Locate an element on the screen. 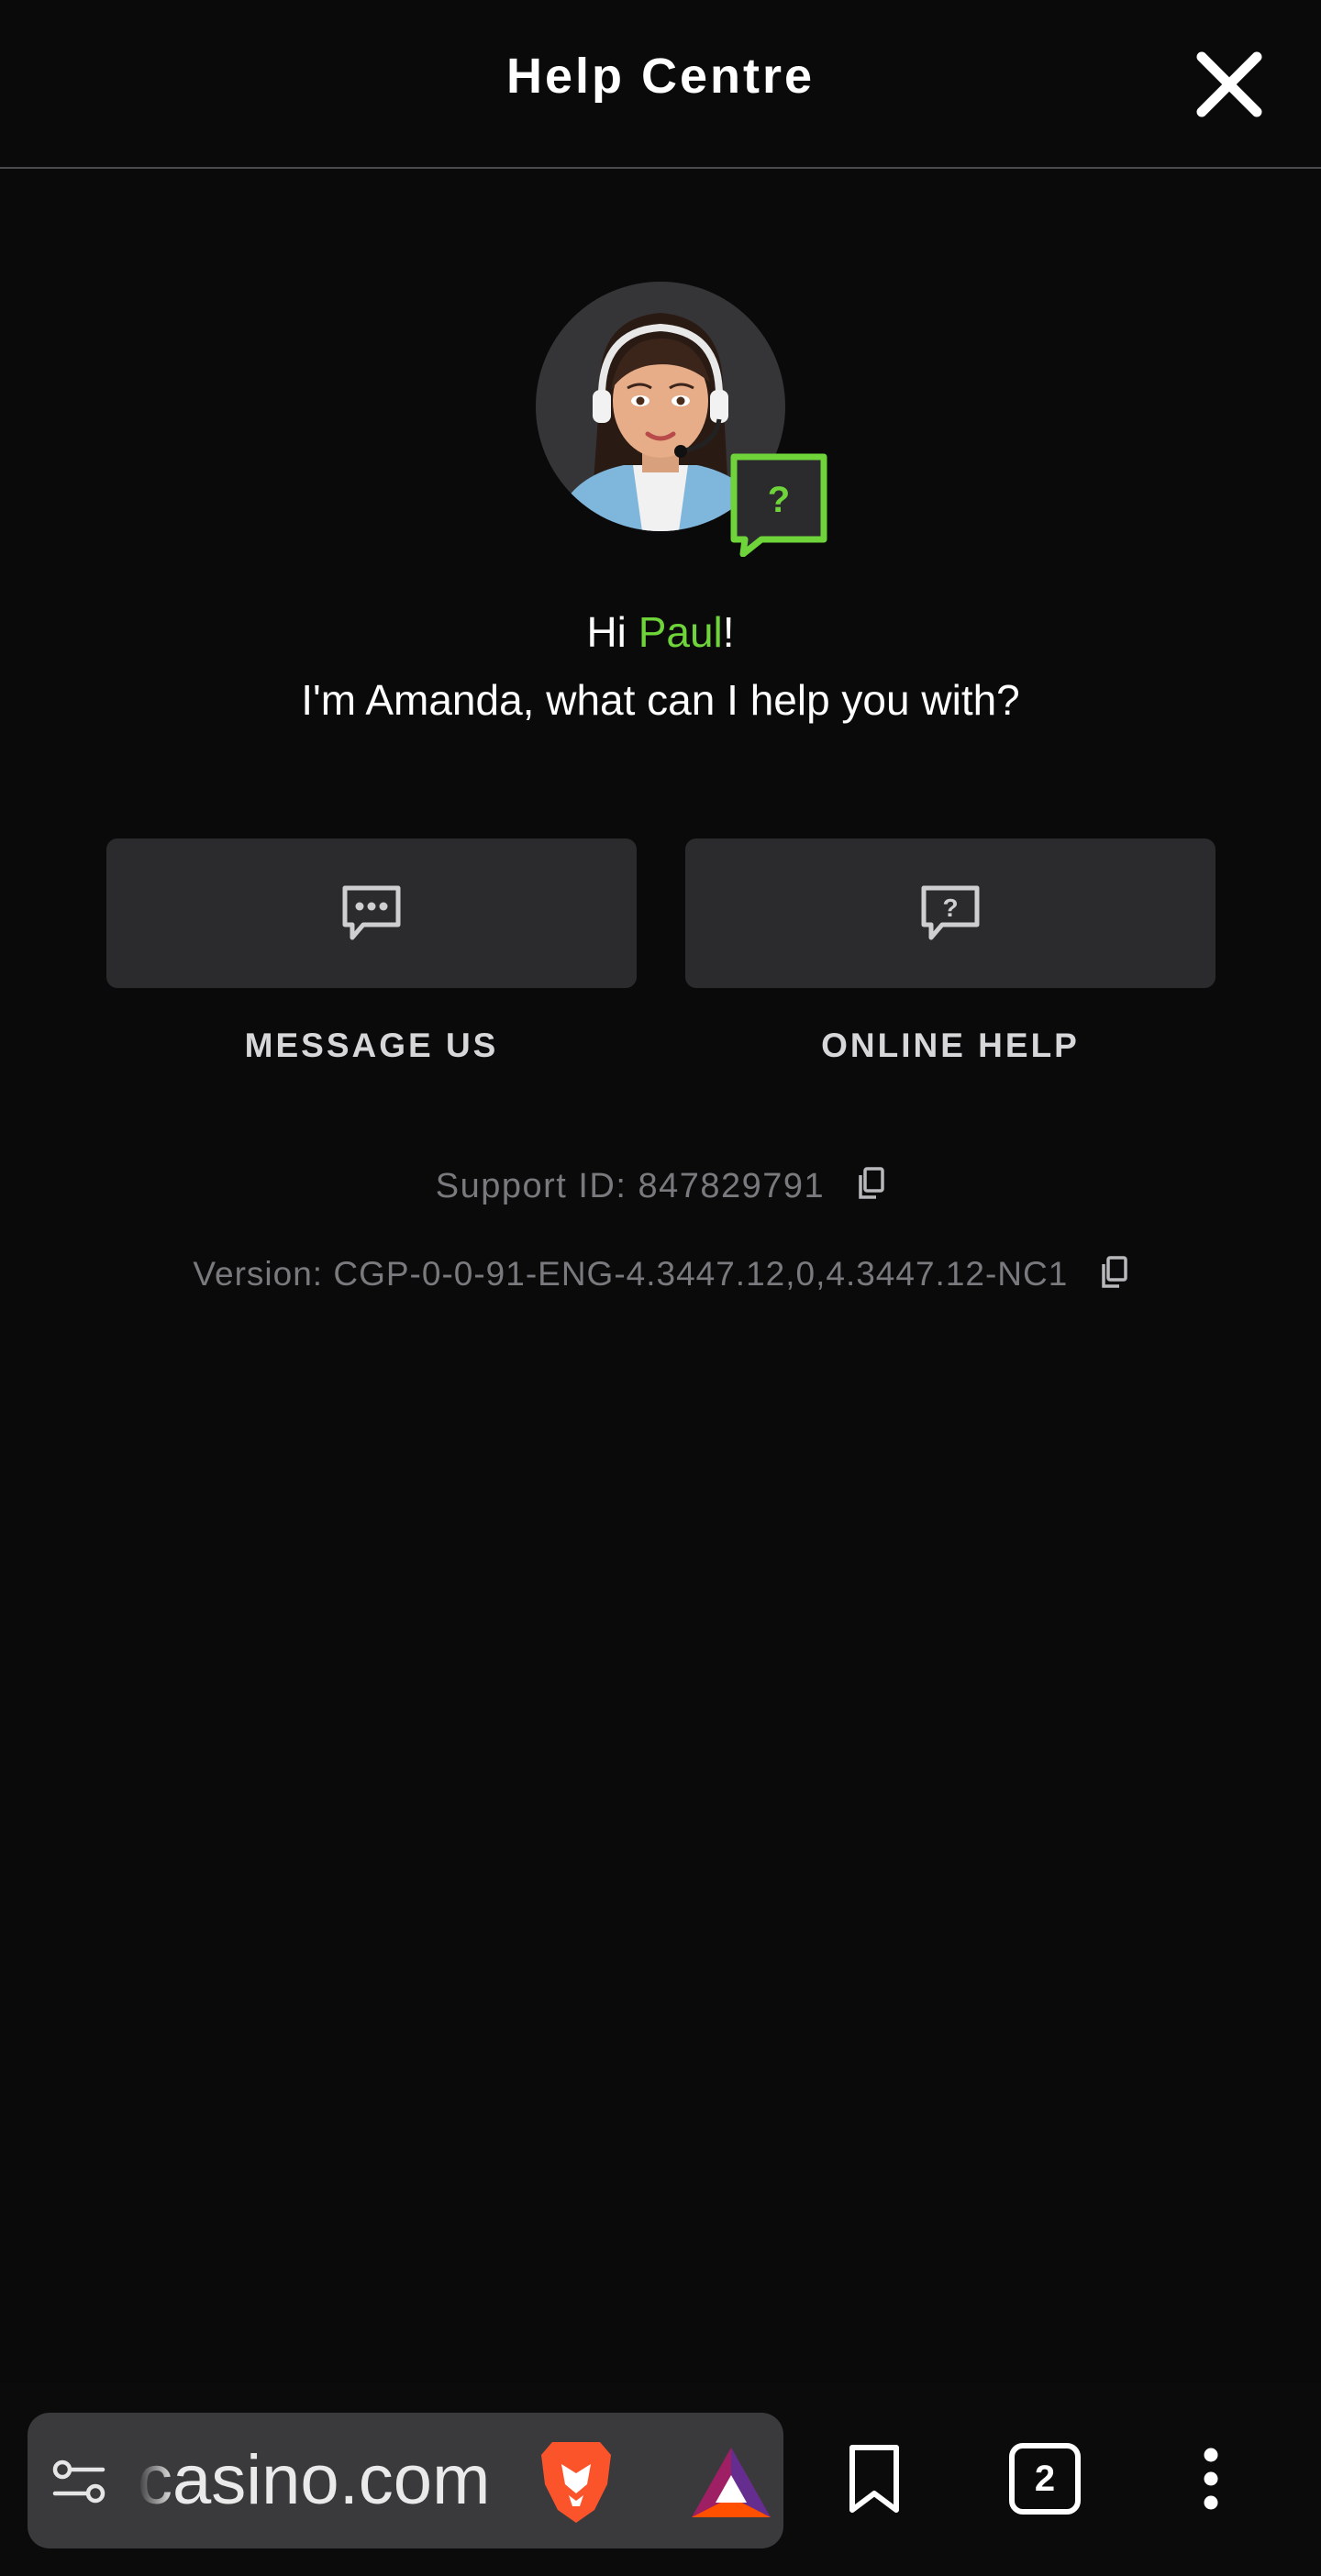 Image resolution: width=1321 pixels, height=2576 pixels. greeting-line-2: I'm Amanda, what can I help you with? is located at coordinates (660, 700).